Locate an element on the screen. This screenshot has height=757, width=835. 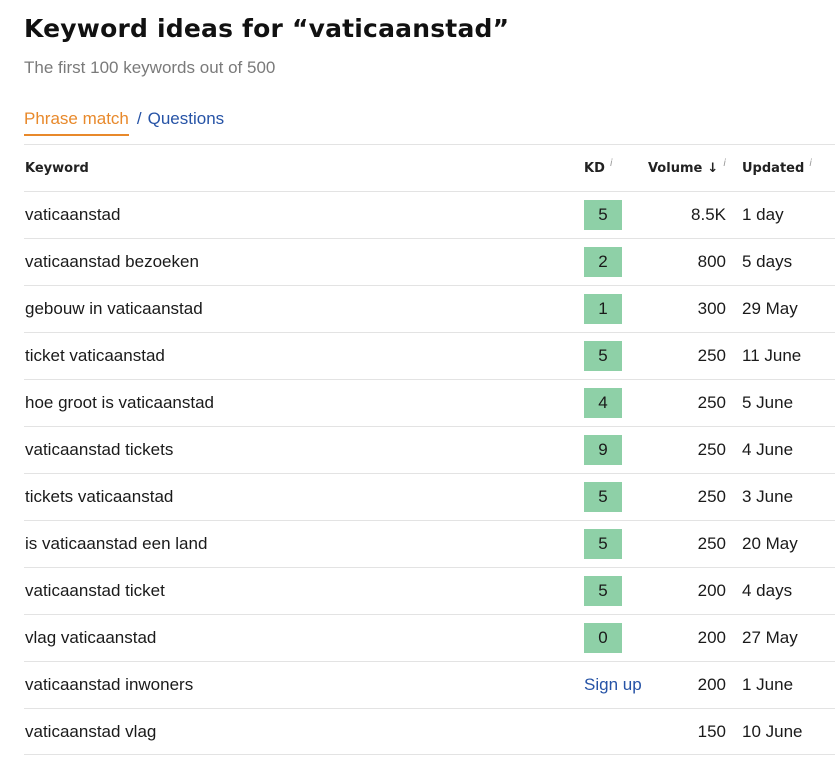
page-title: Keyword ideas for “vaticaanstad” is located at coordinates (267, 28).